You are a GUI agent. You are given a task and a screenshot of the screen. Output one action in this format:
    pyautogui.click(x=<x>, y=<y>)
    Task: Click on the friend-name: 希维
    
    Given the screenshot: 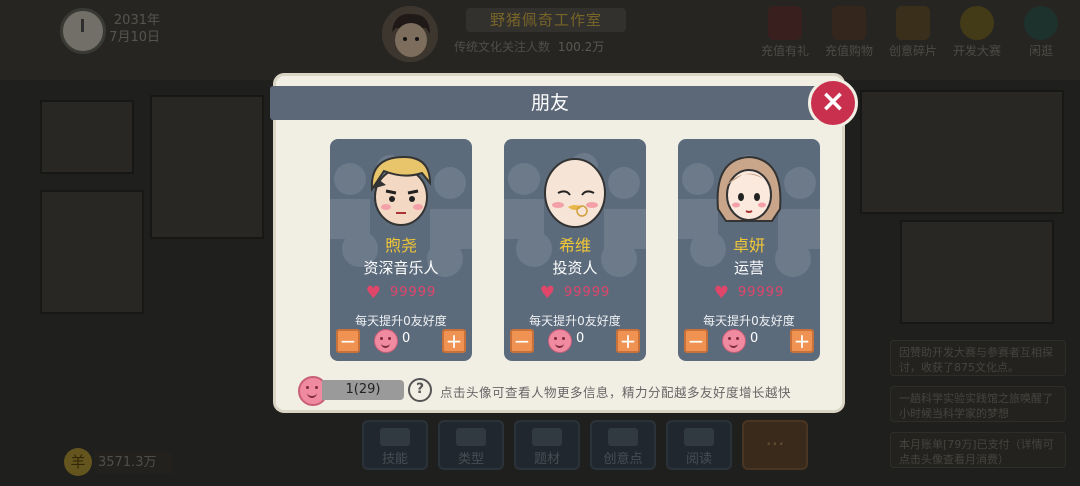 What is the action you would take?
    pyautogui.click(x=574, y=245)
    